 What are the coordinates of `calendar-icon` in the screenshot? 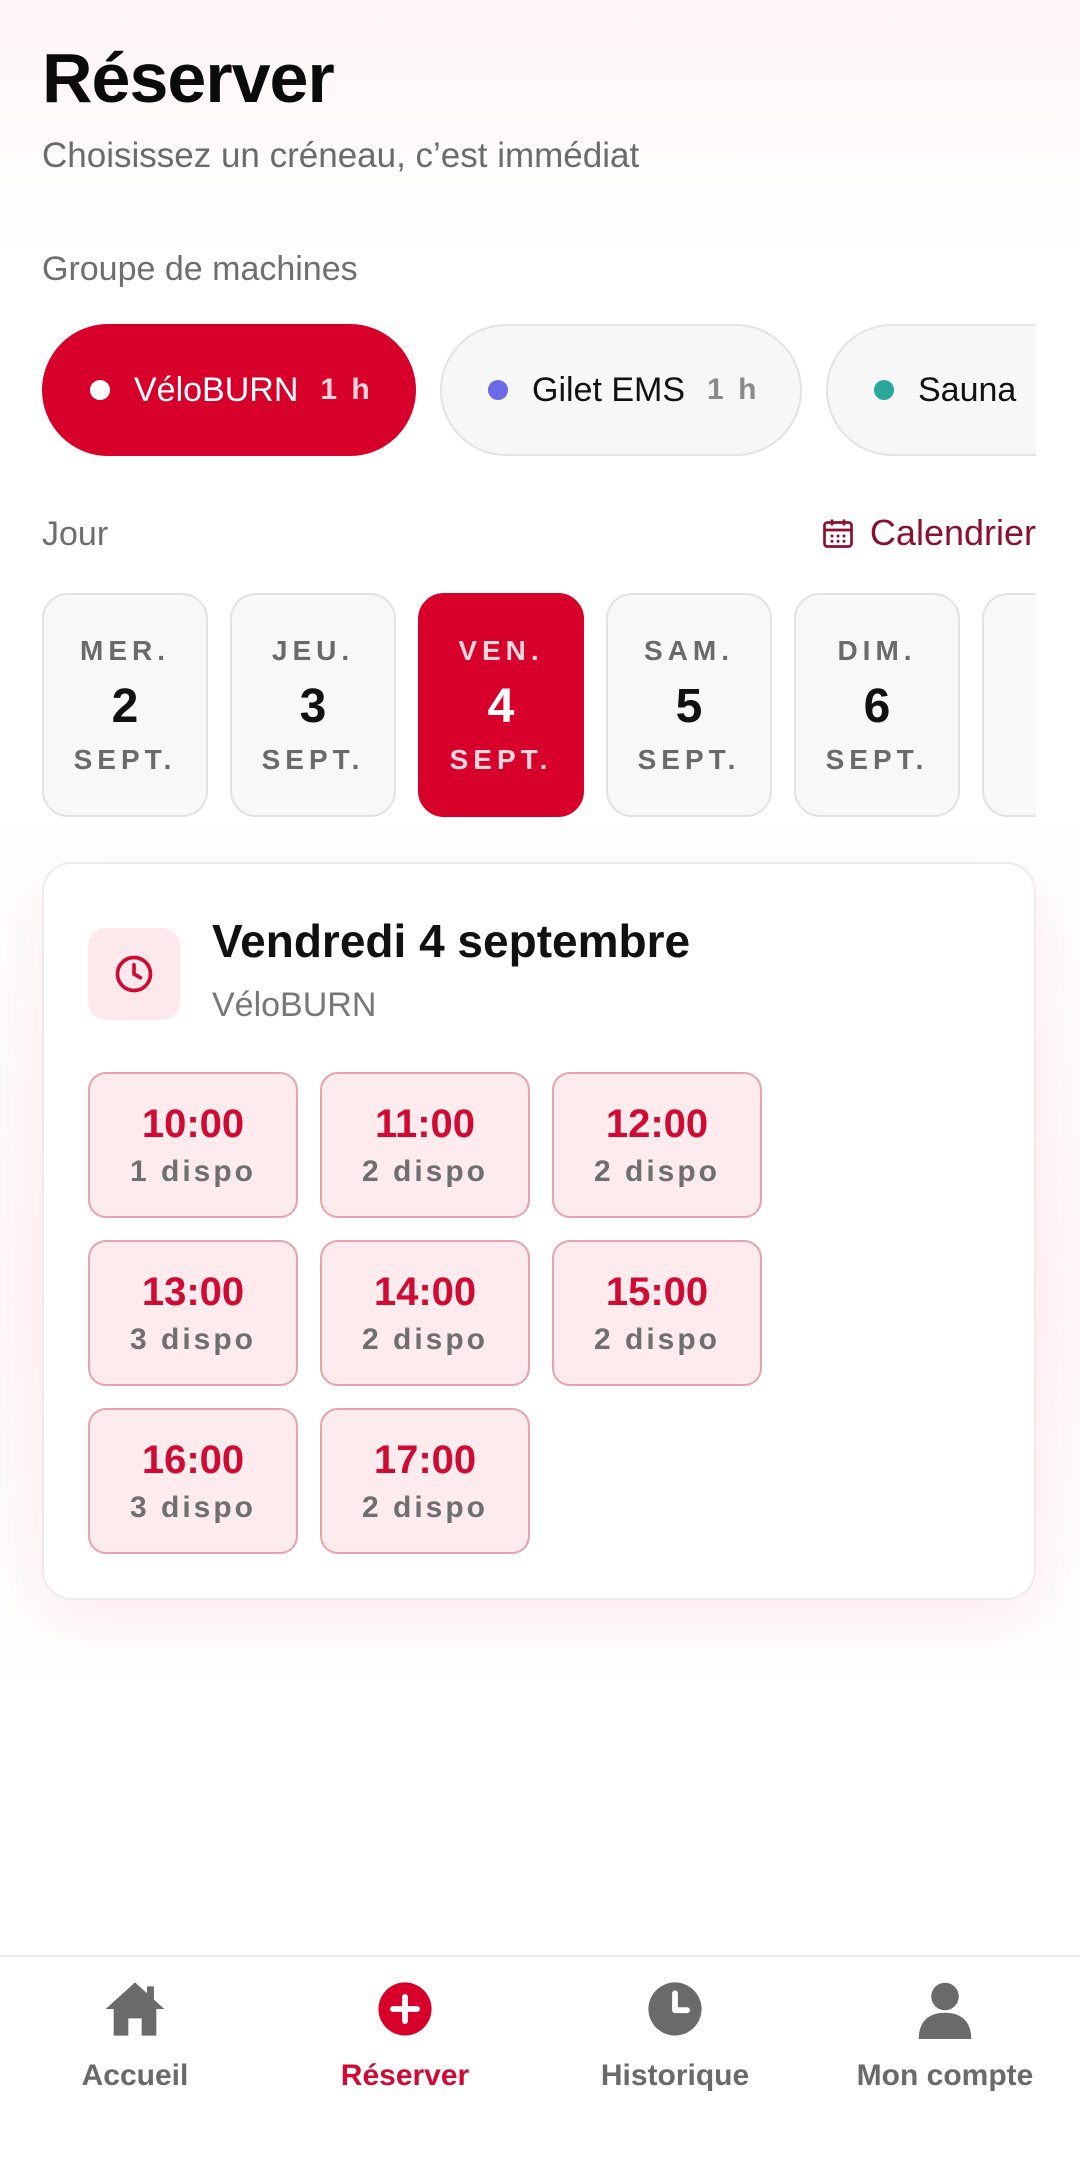 It's located at (838, 533).